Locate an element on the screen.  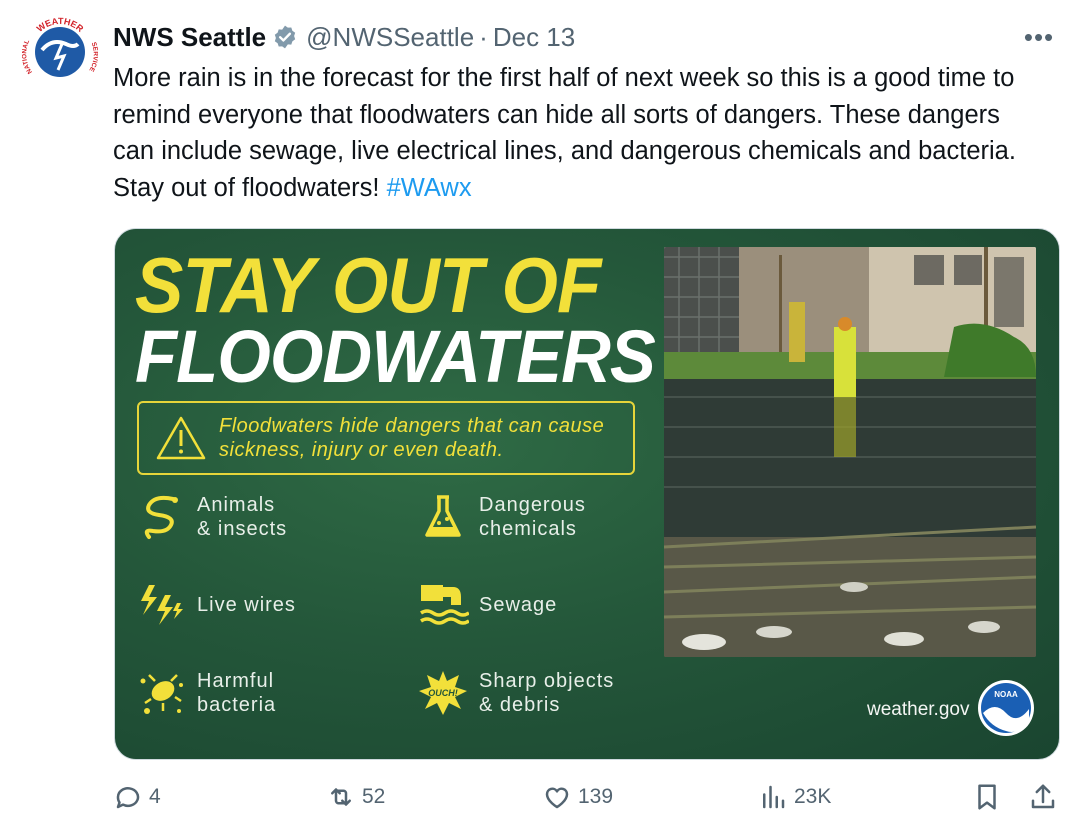
view-count: 23K is located at coordinates (813, 796).